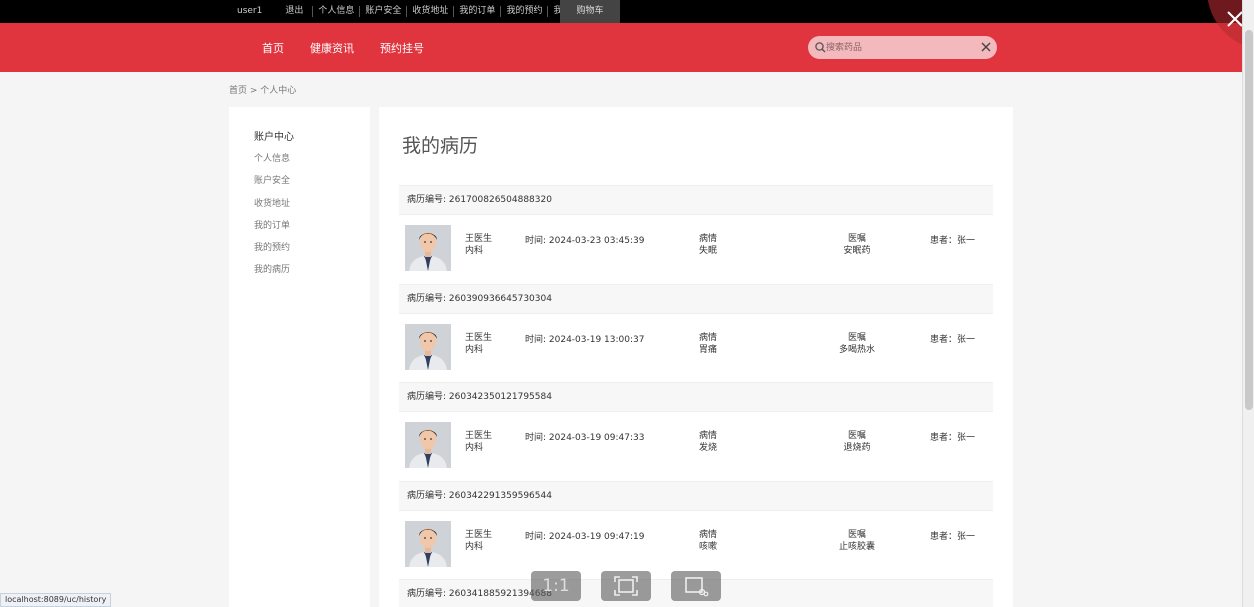 The height and width of the screenshot is (607, 1254). Describe the element at coordinates (585, 241) in the screenshot. I see `record-time: 时间: 2024-03-23 03:45:39` at that location.